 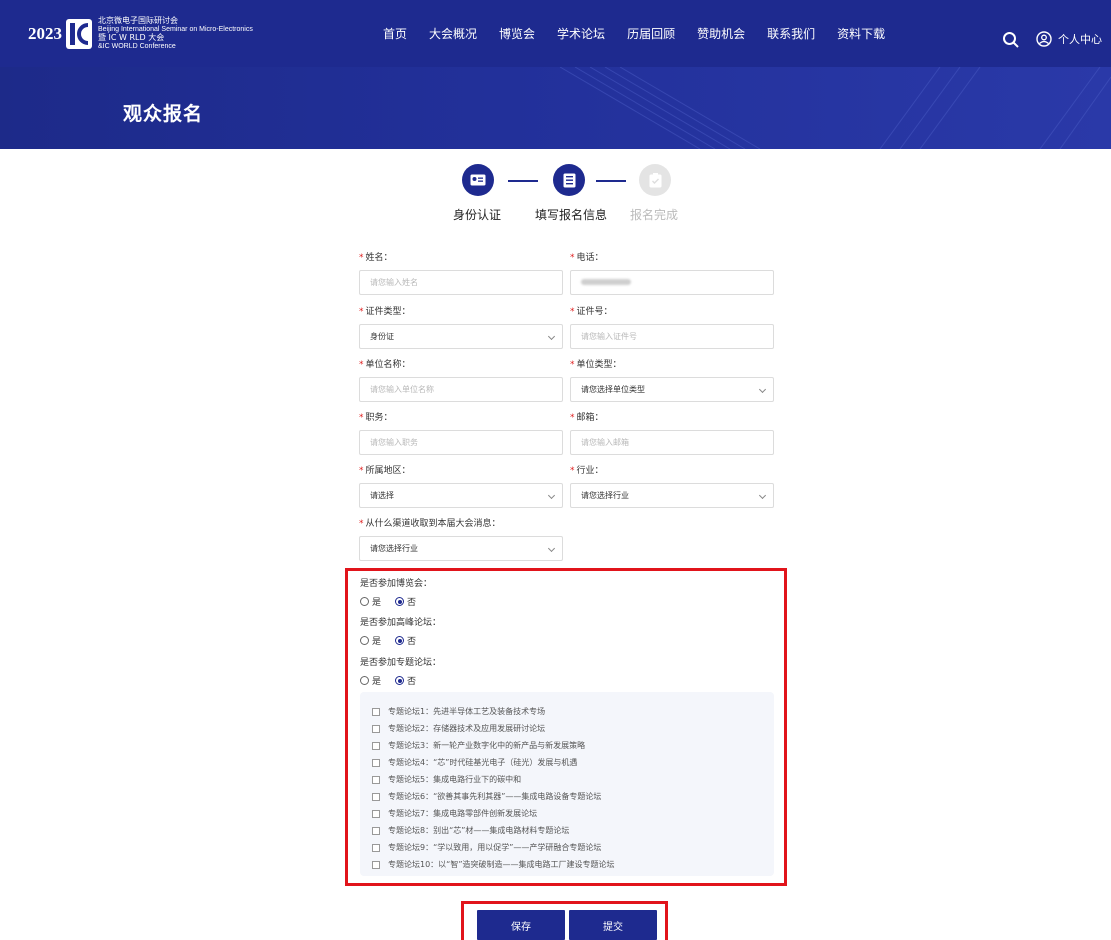 I want to click on position-field-group: * 职务： 请您输入职务, so click(x=461, y=433).